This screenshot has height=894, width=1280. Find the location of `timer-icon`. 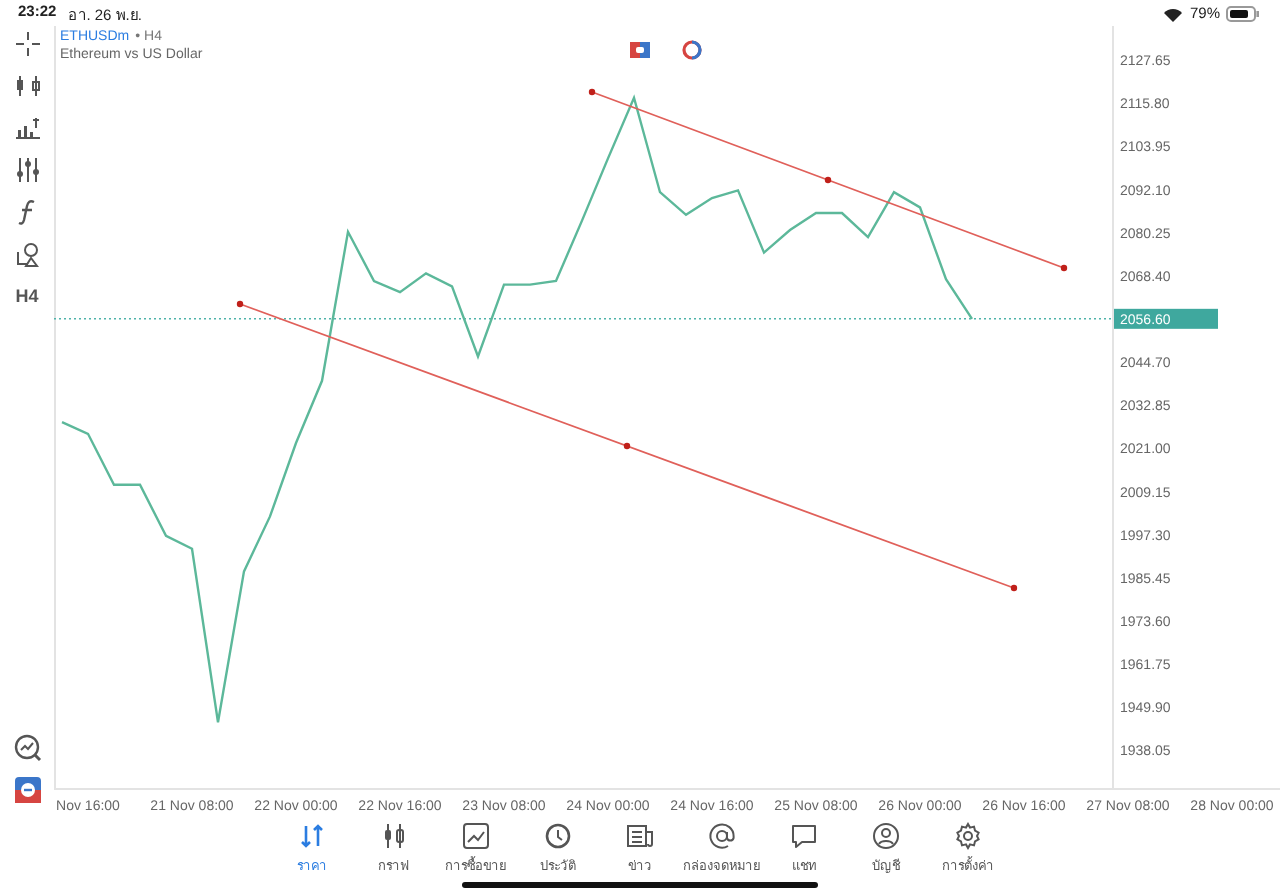

timer-icon is located at coordinates (692, 50).